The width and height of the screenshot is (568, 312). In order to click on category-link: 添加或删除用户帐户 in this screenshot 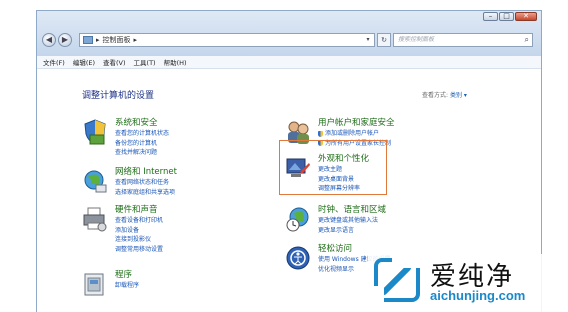, I will do `click(356, 134)`.